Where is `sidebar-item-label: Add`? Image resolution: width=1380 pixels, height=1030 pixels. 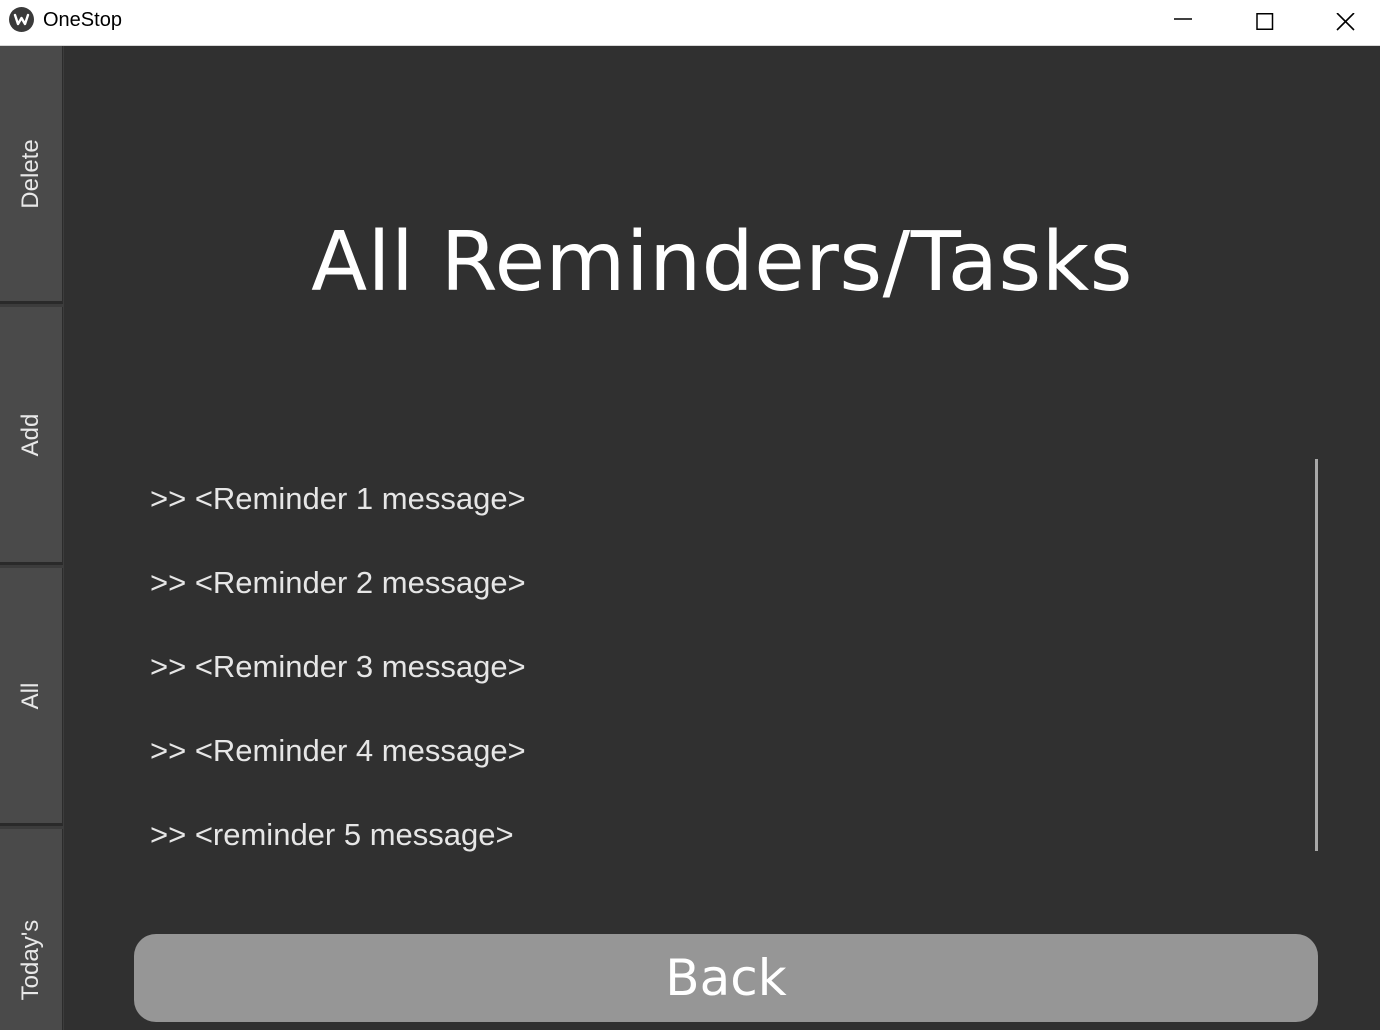 sidebar-item-label: Add is located at coordinates (30, 434).